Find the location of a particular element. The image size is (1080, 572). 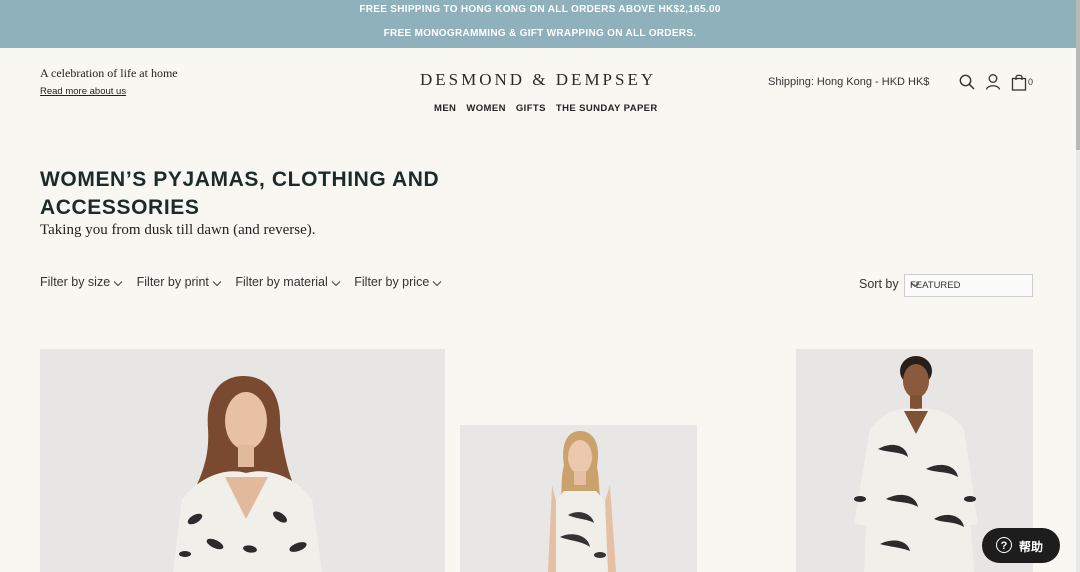

help-label: 帮助 is located at coordinates (1031, 547).